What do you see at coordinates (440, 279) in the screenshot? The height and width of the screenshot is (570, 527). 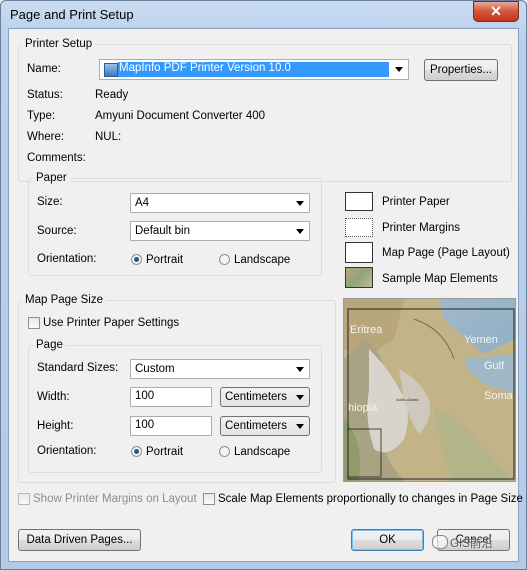 I see `legend-sample-map: Sample Map Elements` at bounding box center [440, 279].